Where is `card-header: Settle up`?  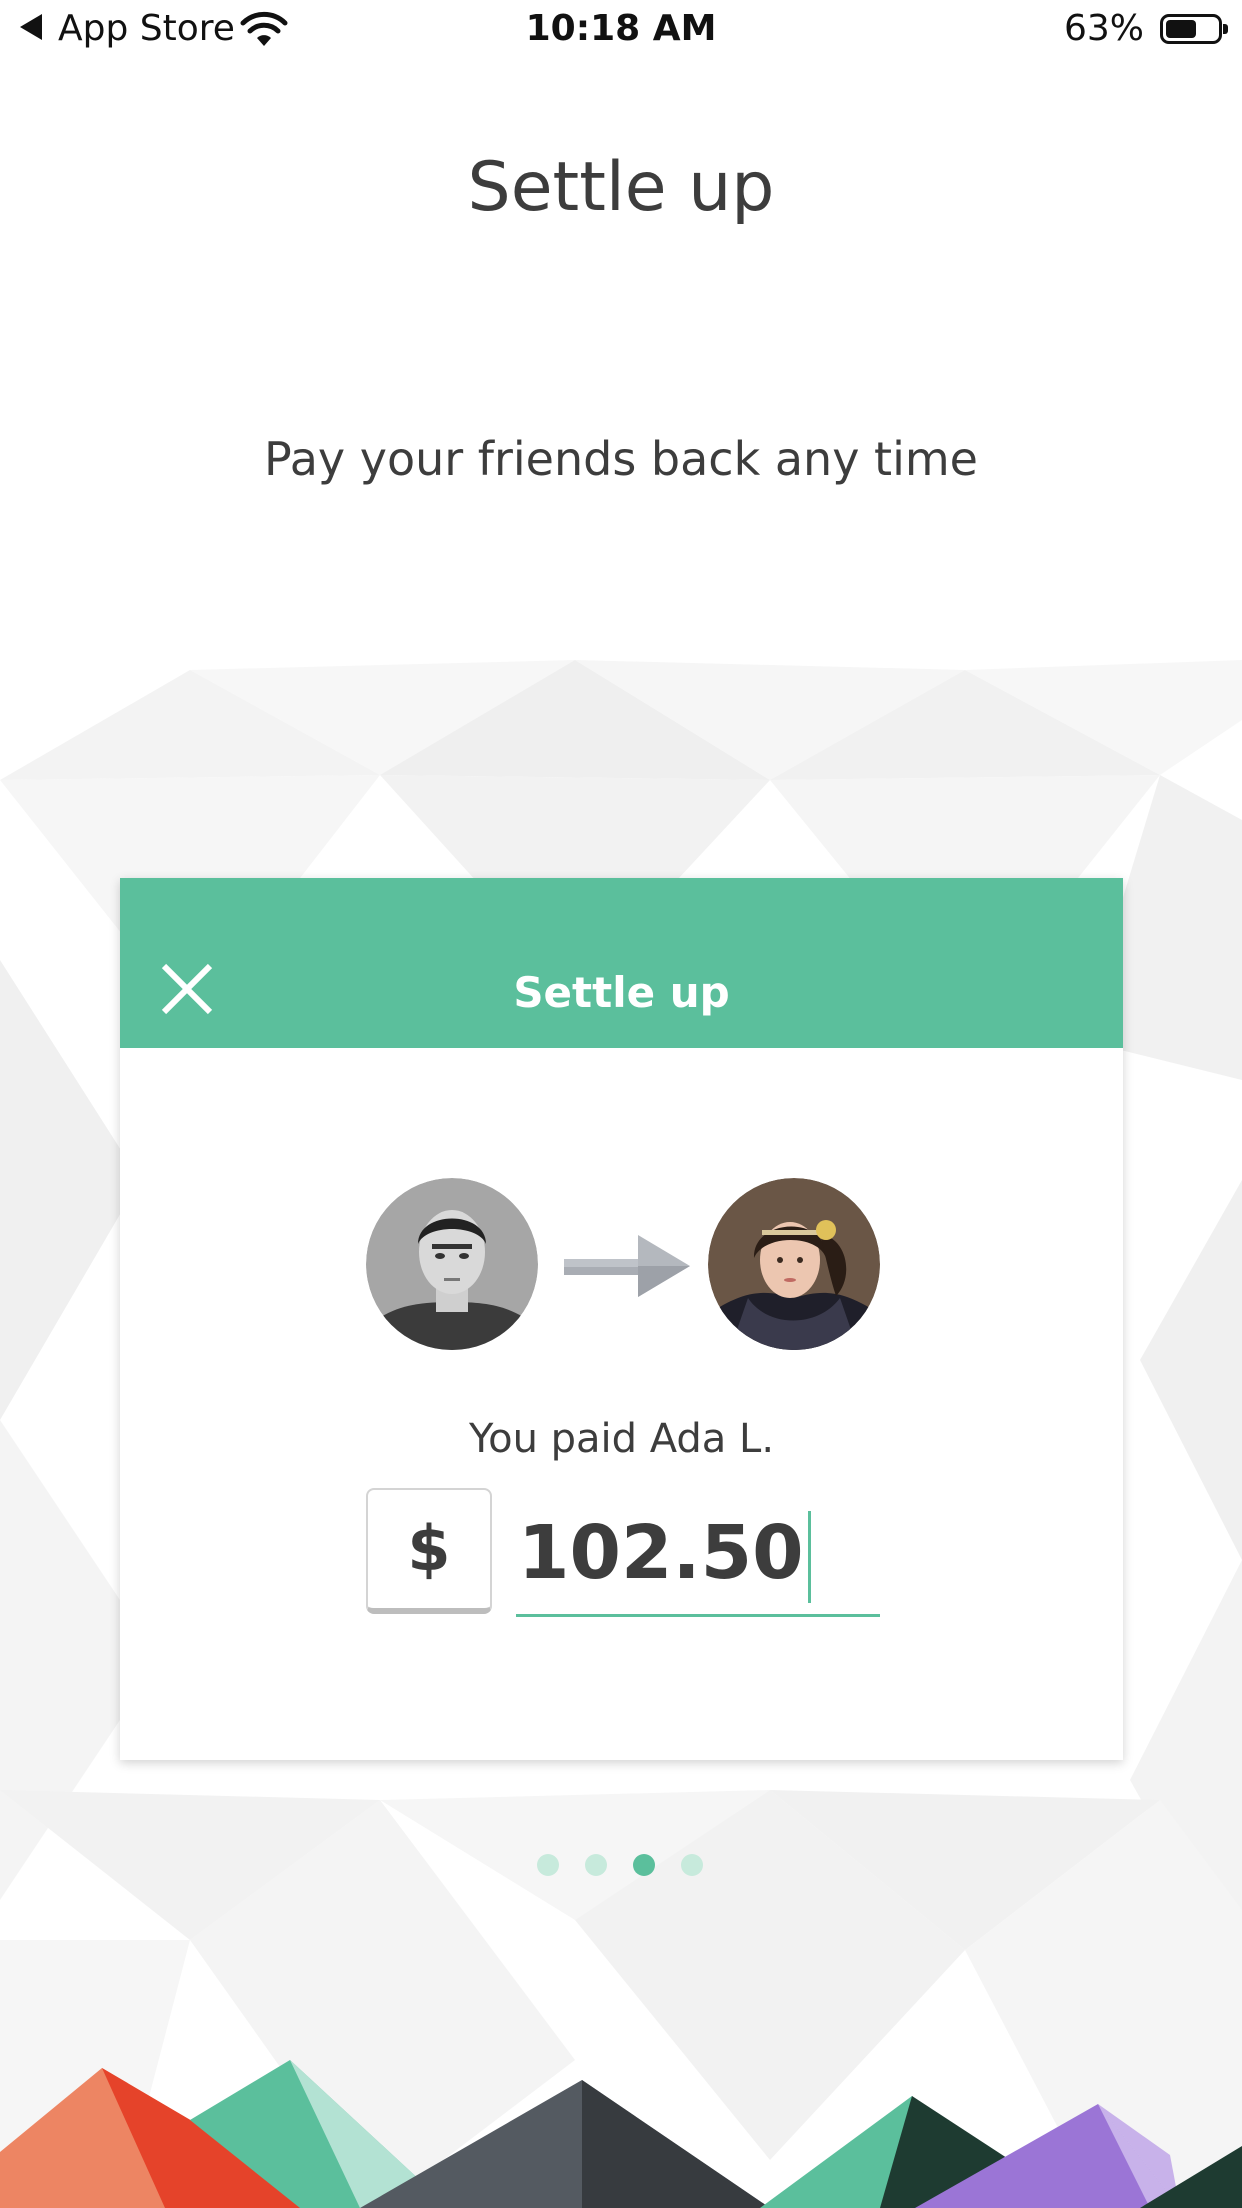
card-header: Settle up is located at coordinates (621, 963).